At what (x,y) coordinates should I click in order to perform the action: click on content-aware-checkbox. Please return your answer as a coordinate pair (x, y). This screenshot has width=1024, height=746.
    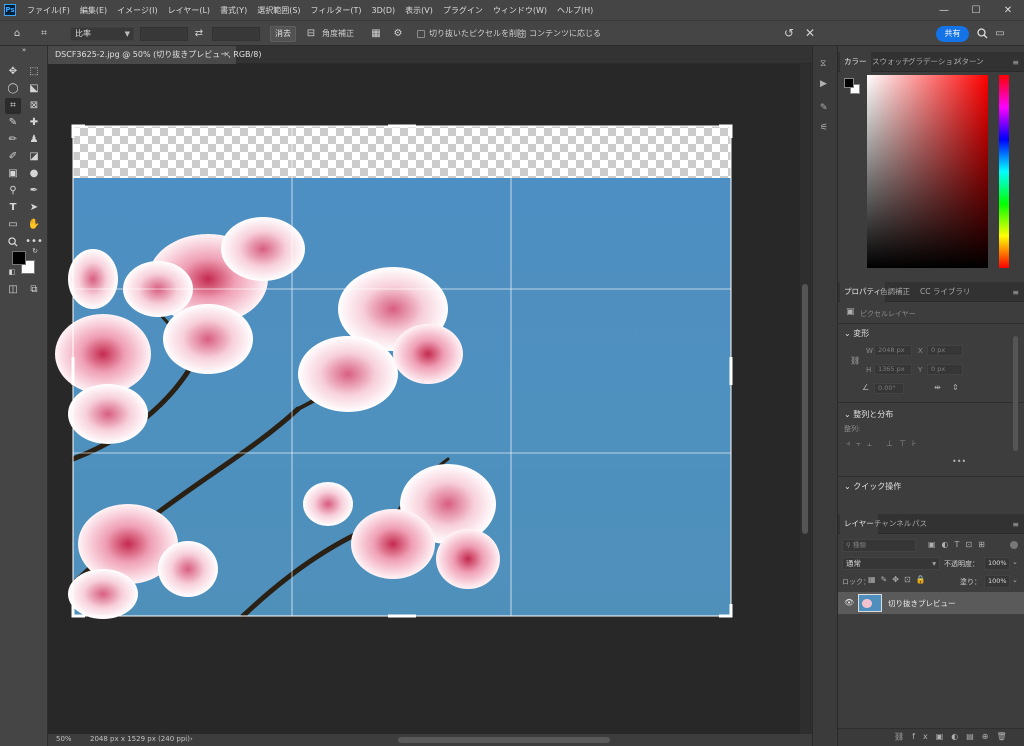
    Looking at the image, I should click on (522, 34).